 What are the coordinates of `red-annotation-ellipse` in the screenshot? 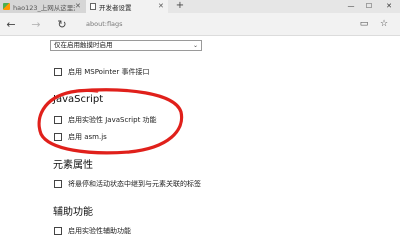 It's located at (110, 121).